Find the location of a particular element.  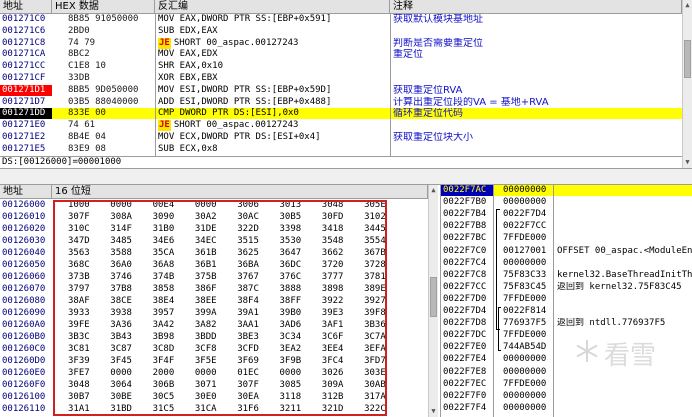

stack-row: 0022F7D0 7FFDE000 is located at coordinates (566, 299).